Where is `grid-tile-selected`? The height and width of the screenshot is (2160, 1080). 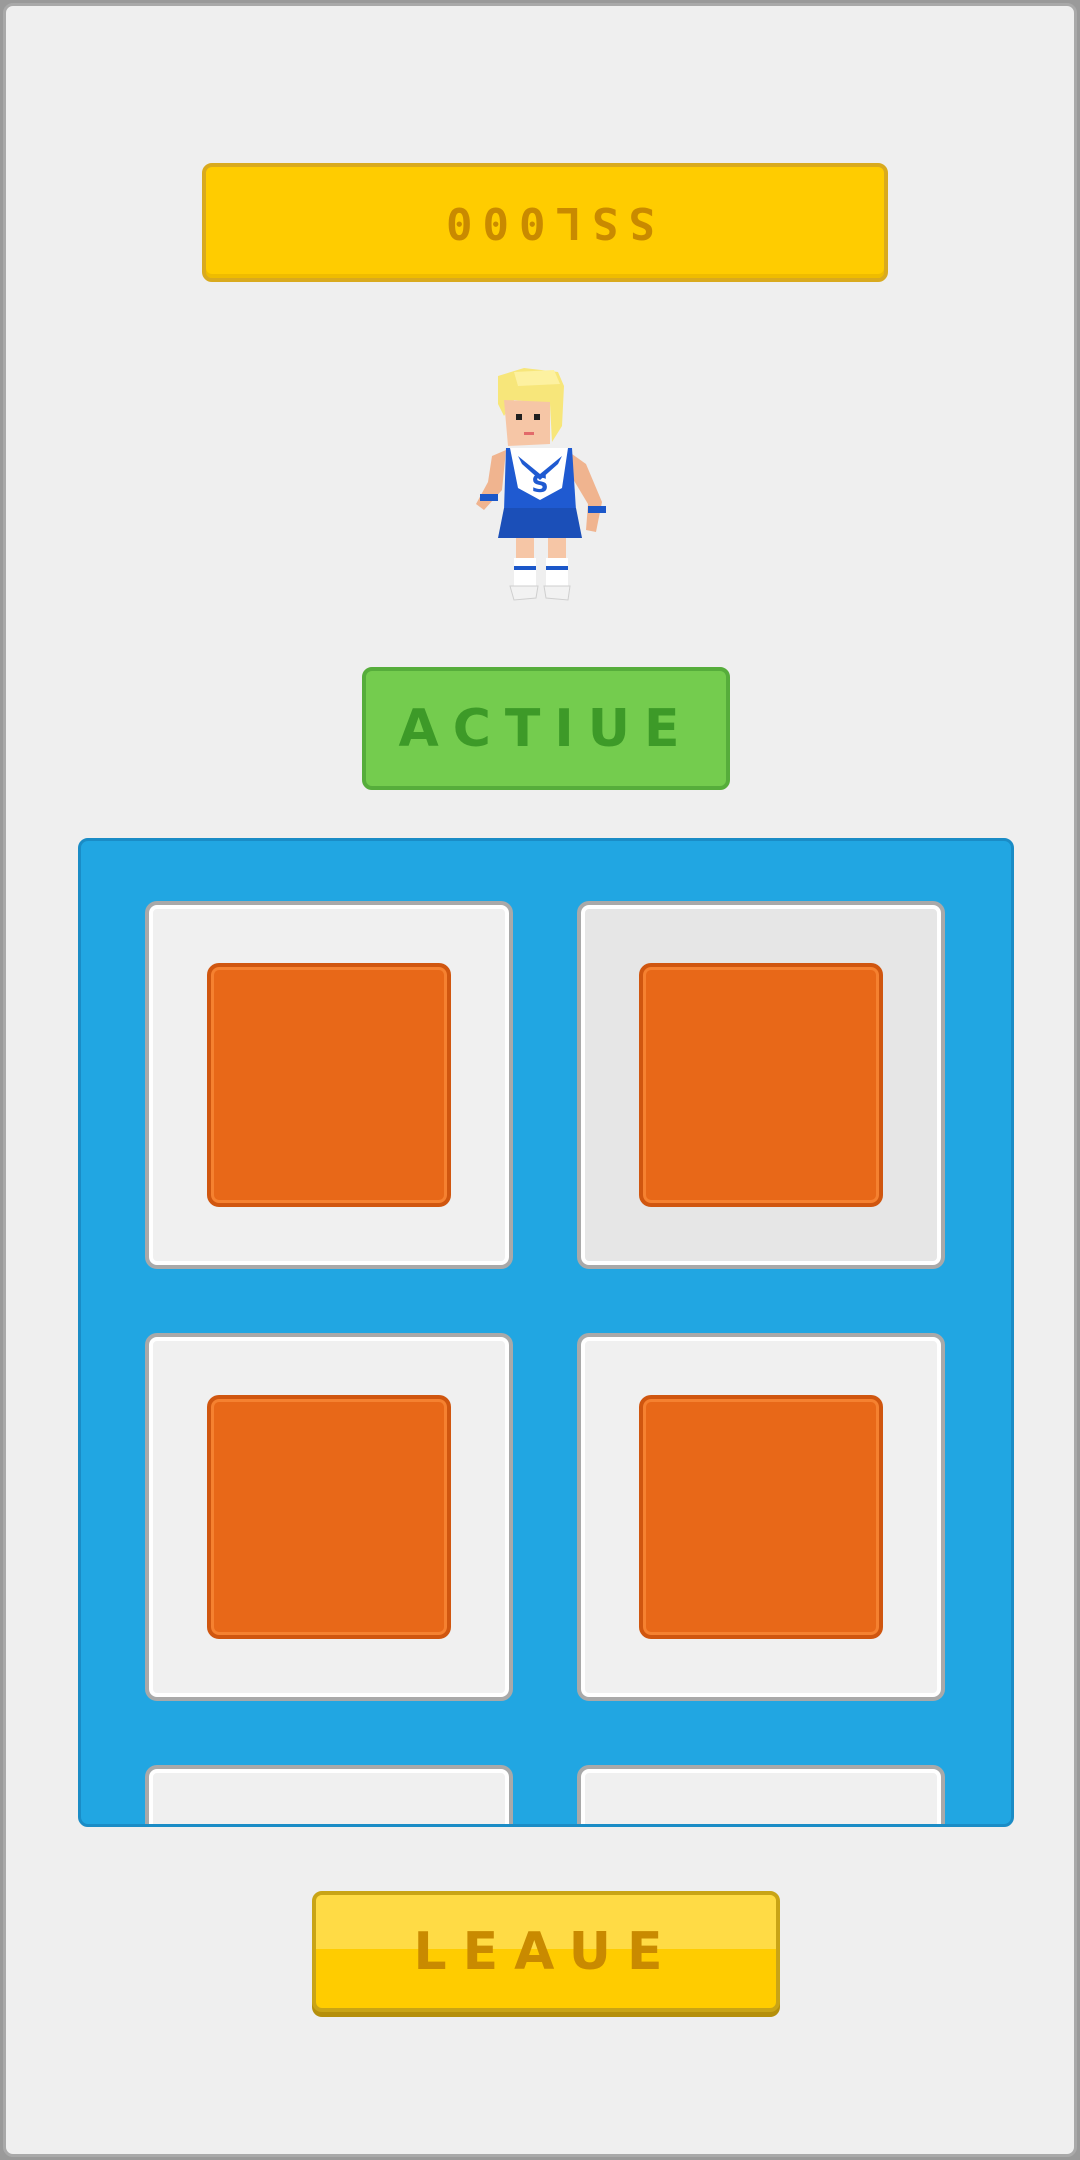
grid-tile-selected is located at coordinates (761, 1085).